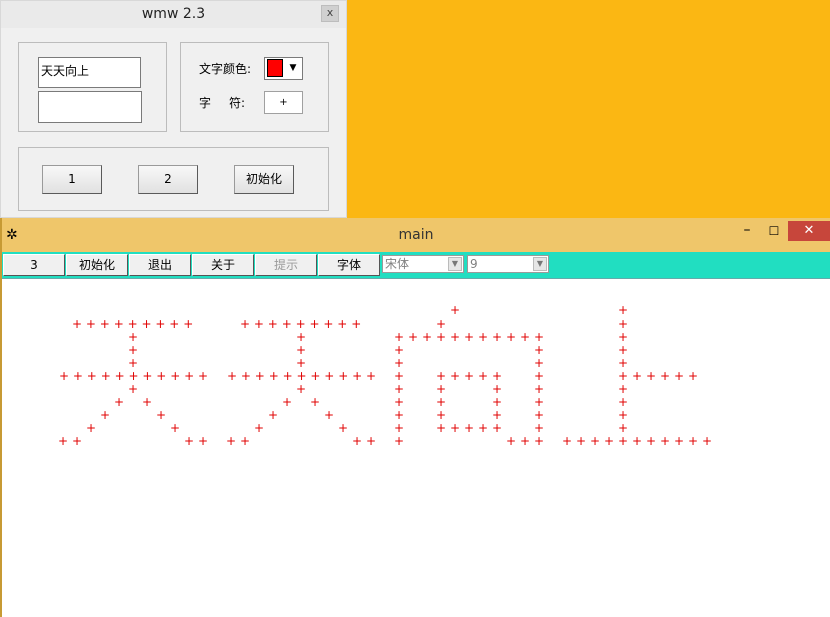 The height and width of the screenshot is (617, 830). Describe the element at coordinates (474, 264) in the screenshot. I see `size-combo-value: 9` at that location.